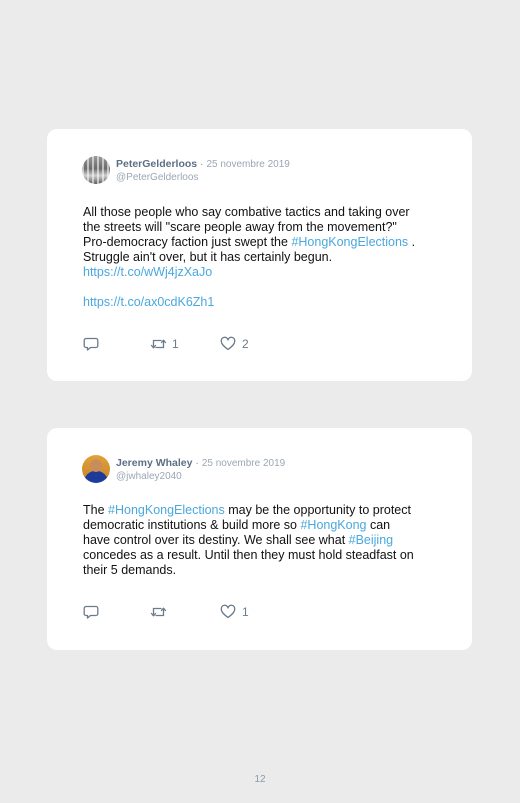  What do you see at coordinates (156, 164) in the screenshot?
I see `author-name: PeterGelderloos` at bounding box center [156, 164].